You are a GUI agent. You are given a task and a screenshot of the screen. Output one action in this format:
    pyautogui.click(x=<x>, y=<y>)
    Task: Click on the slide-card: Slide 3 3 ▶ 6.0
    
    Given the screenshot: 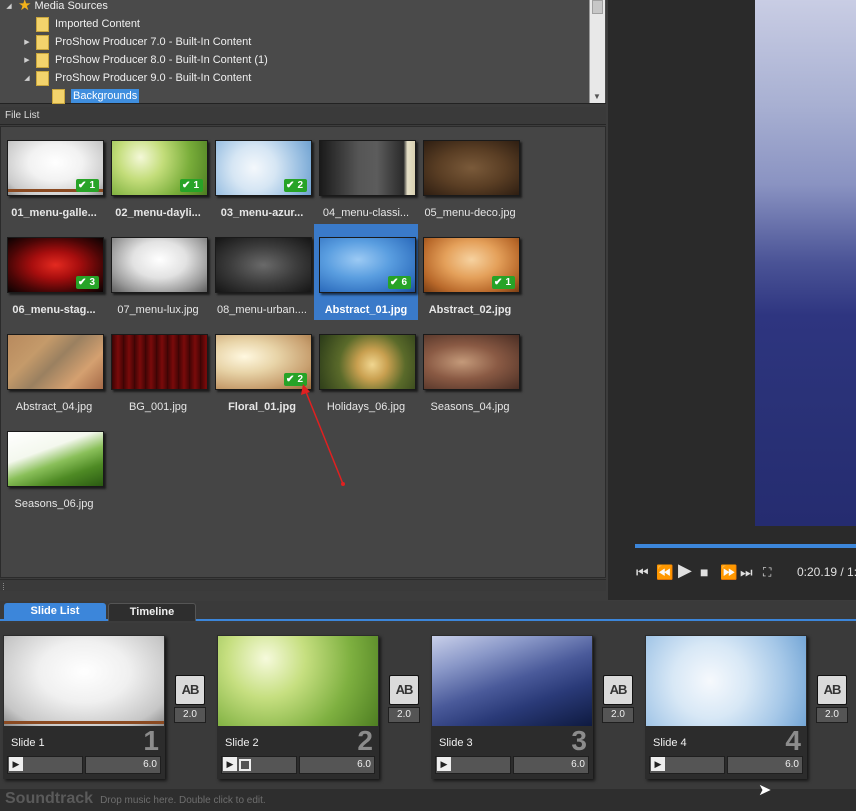 What is the action you would take?
    pyautogui.click(x=512, y=707)
    